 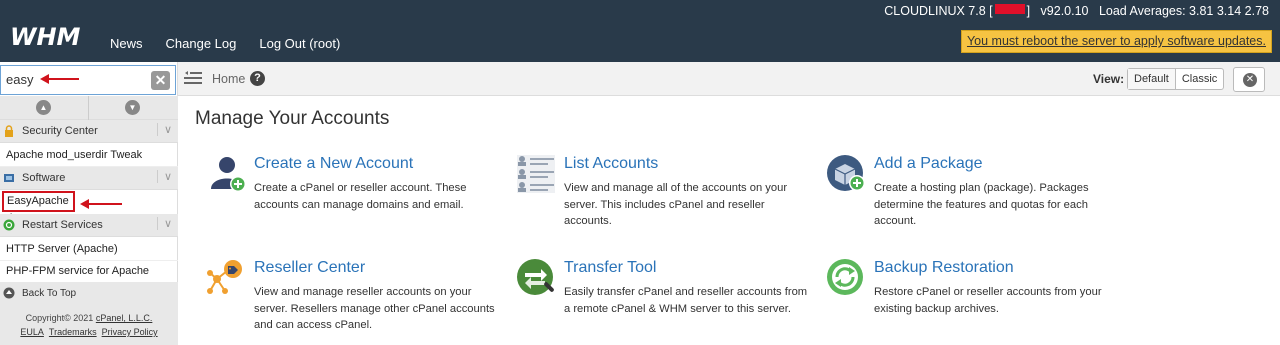 I want to click on sidebar-item-http-server: HTTP Server (Apache), so click(x=89, y=249).